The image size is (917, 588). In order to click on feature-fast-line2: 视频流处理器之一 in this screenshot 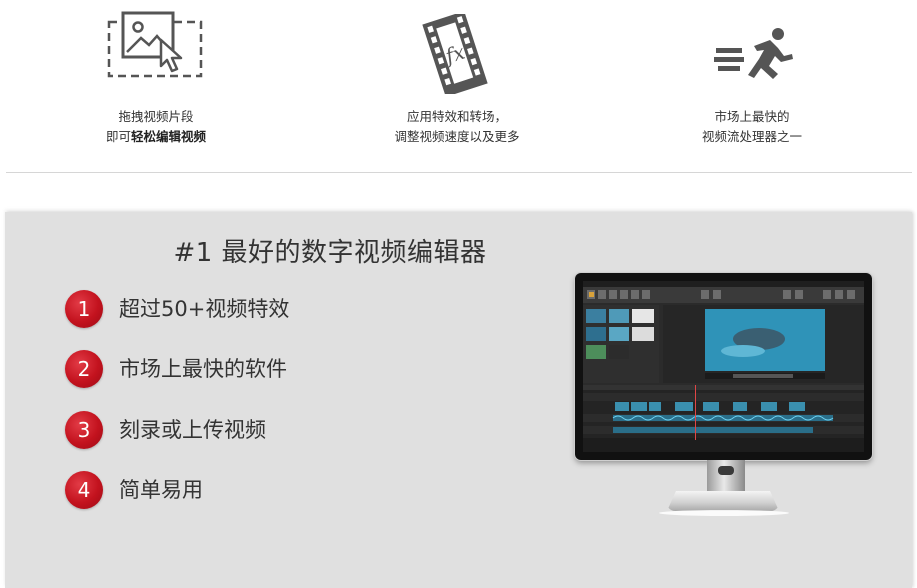, I will do `click(751, 136)`.